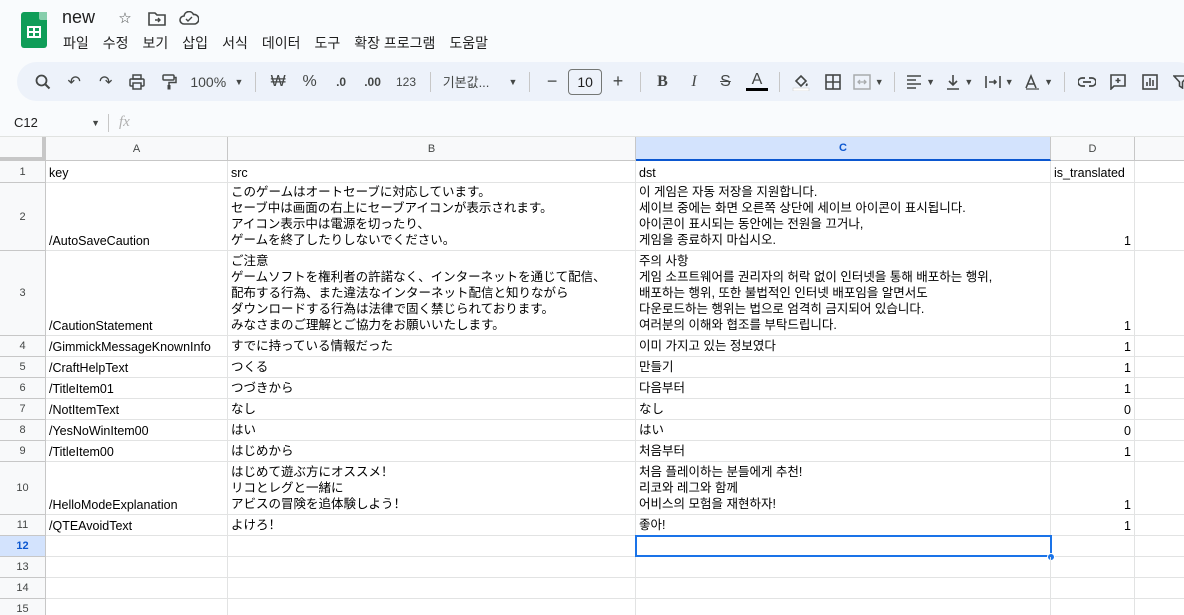 Image resolution: width=1184 pixels, height=615 pixels. Describe the element at coordinates (585, 81) in the screenshot. I see `font-size-input: 10` at that location.